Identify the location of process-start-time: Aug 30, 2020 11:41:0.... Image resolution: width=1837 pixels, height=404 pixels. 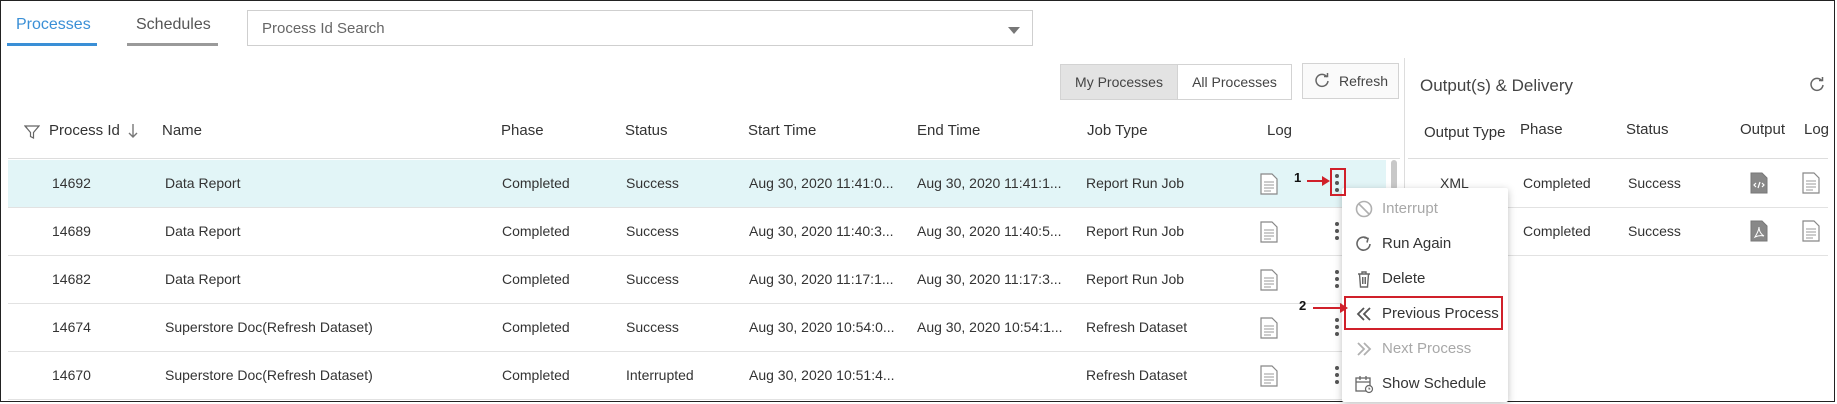
(821, 183).